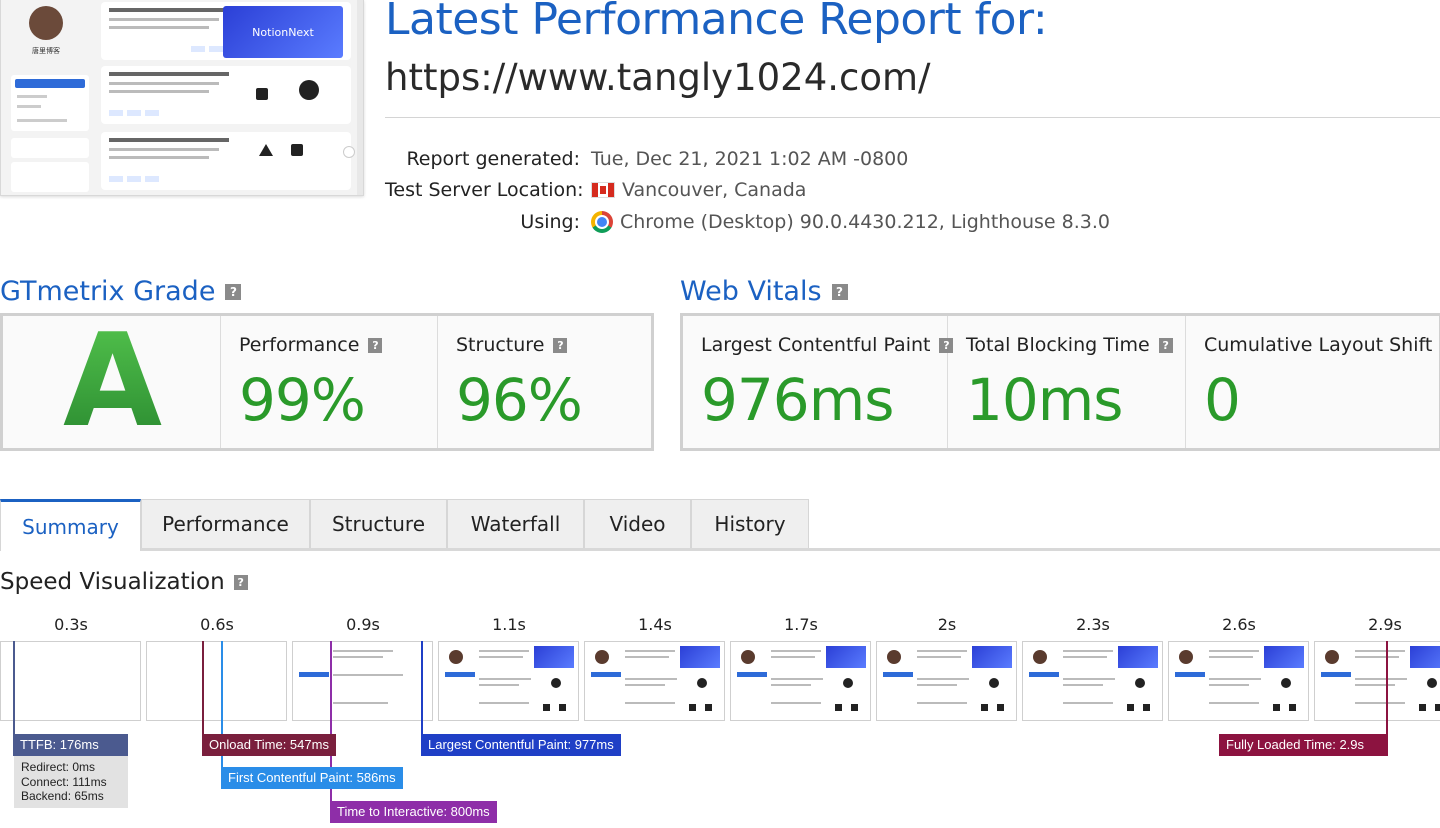  What do you see at coordinates (1318, 345) in the screenshot?
I see `cls-label: Cumulative Layout Shift` at bounding box center [1318, 345].